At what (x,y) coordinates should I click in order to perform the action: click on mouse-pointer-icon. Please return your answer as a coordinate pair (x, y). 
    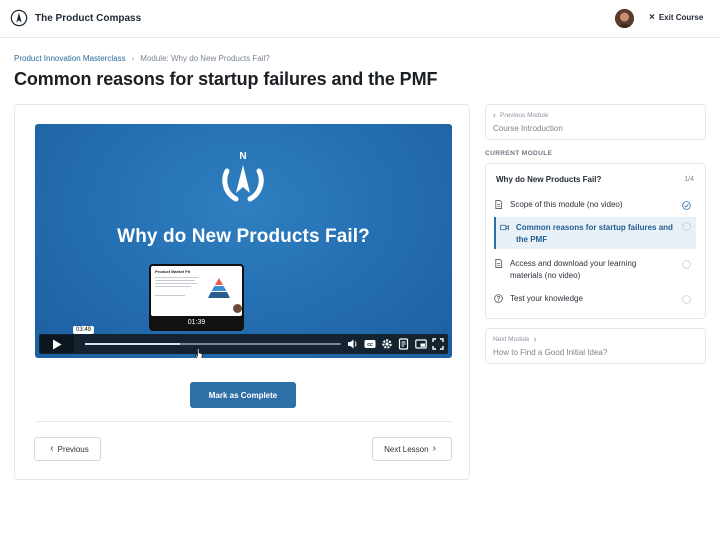
    Looking at the image, I should click on (199, 353).